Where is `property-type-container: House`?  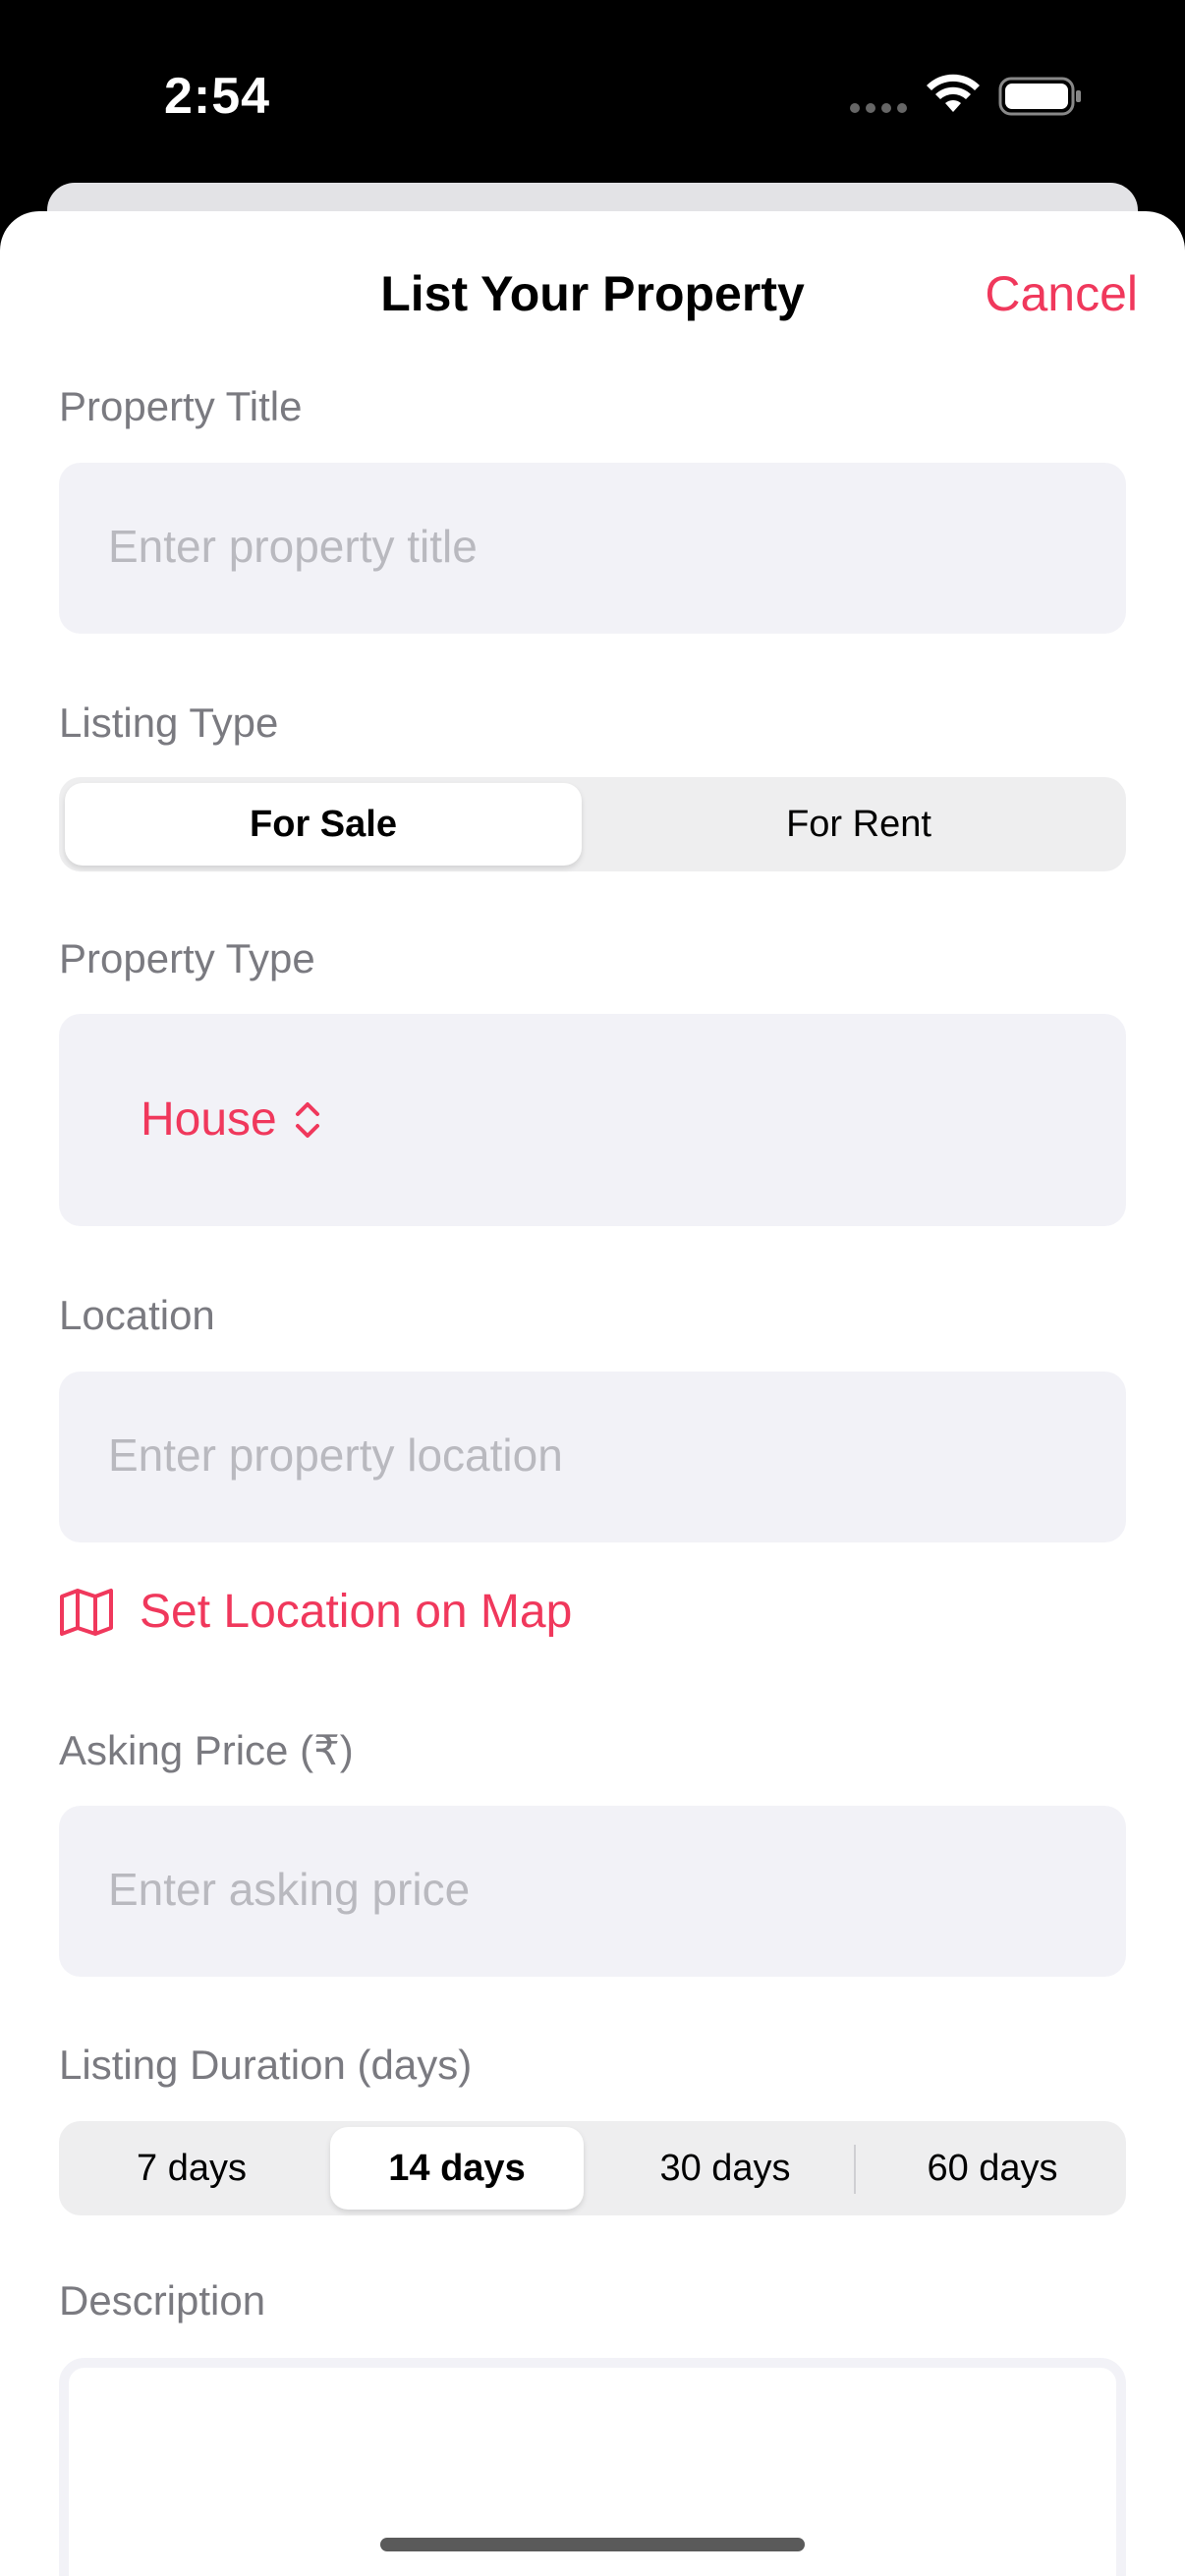
property-type-container: House is located at coordinates (592, 1120).